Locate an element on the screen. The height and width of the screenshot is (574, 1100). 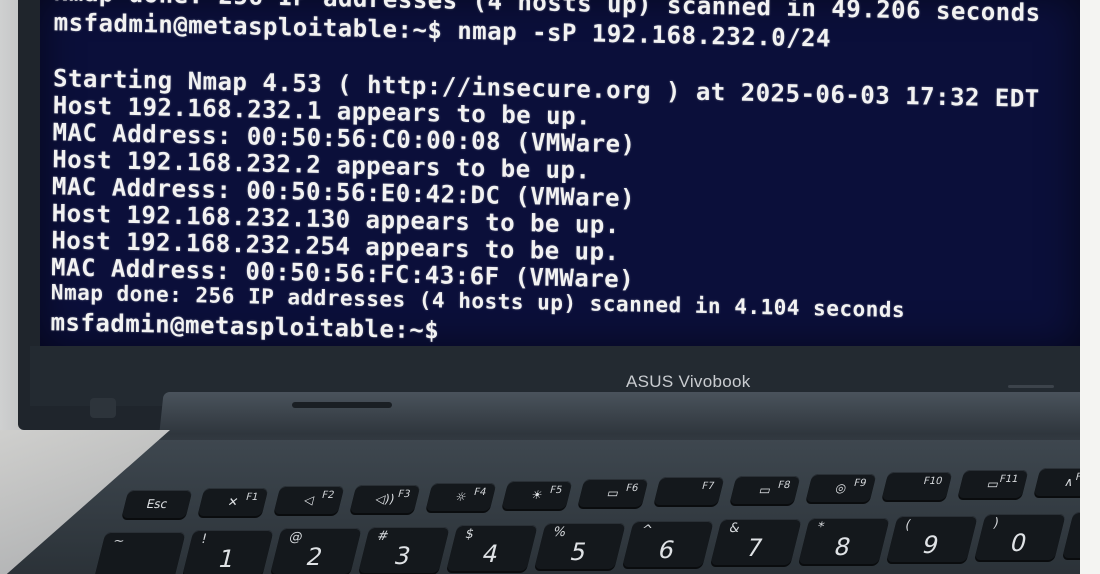
key-icon: ◎ is located at coordinates (841, 487).